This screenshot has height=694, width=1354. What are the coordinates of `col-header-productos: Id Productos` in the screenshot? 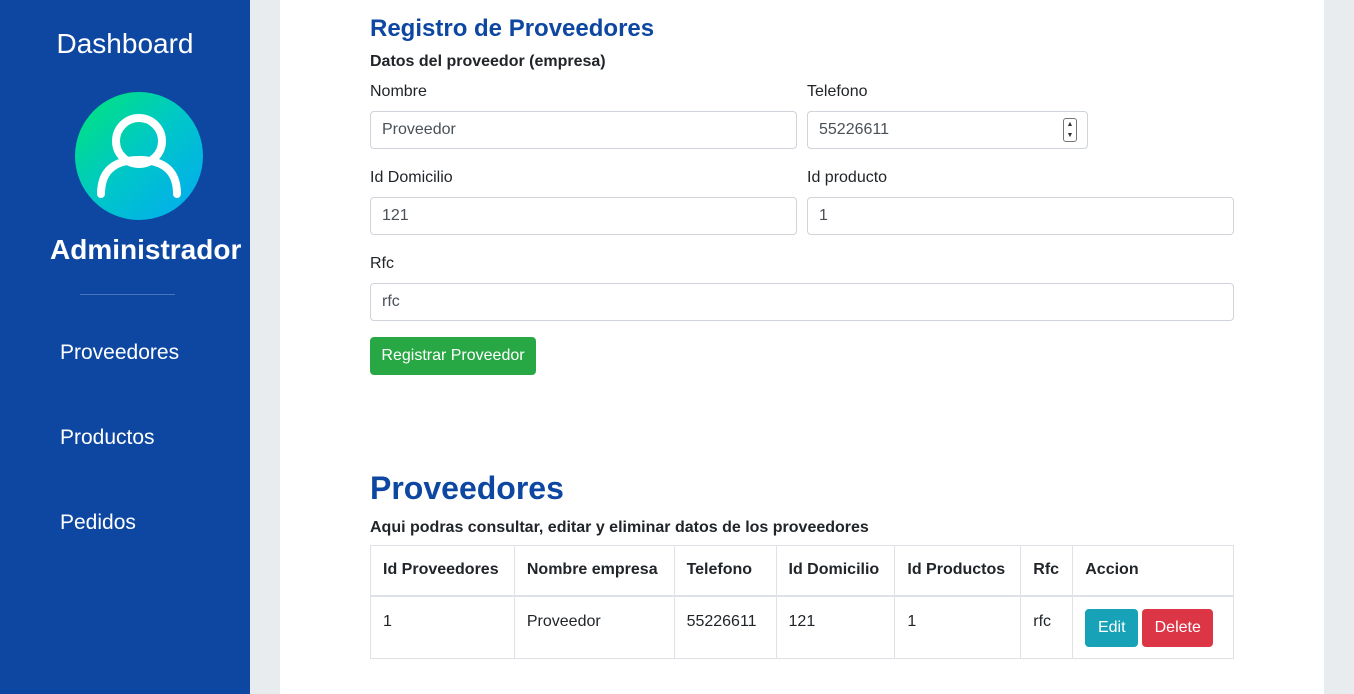 It's located at (958, 571).